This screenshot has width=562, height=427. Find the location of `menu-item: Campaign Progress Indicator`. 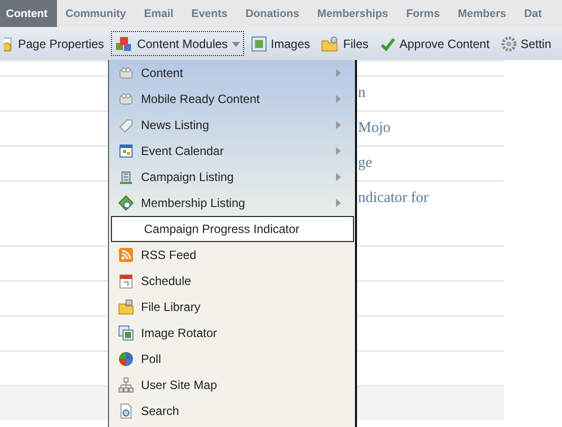

menu-item: Campaign Progress Indicator is located at coordinates (232, 229).